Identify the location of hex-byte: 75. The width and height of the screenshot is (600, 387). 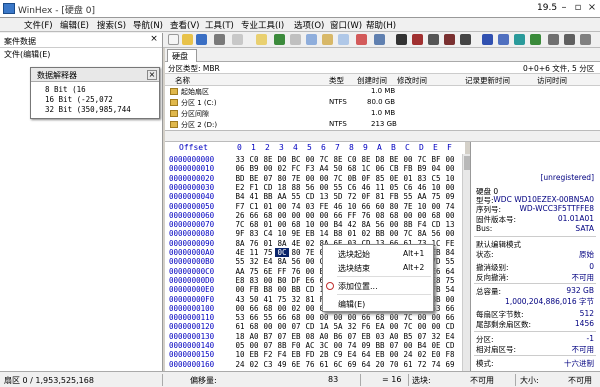
(268, 252).